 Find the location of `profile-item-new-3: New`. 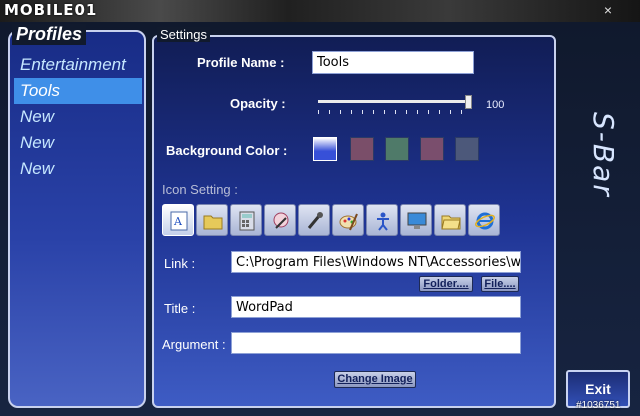

profile-item-new-3: New is located at coordinates (78, 169).